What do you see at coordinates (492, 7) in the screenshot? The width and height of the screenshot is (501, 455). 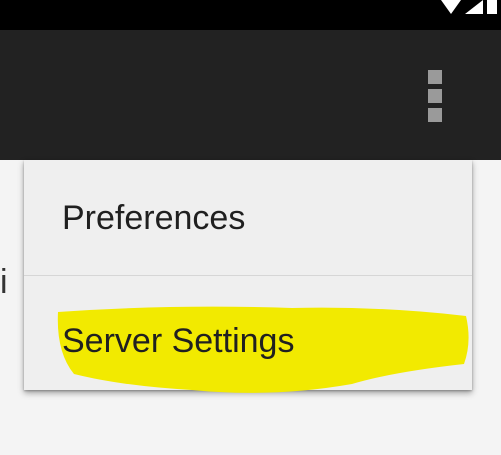 I see `battery-icon` at bounding box center [492, 7].